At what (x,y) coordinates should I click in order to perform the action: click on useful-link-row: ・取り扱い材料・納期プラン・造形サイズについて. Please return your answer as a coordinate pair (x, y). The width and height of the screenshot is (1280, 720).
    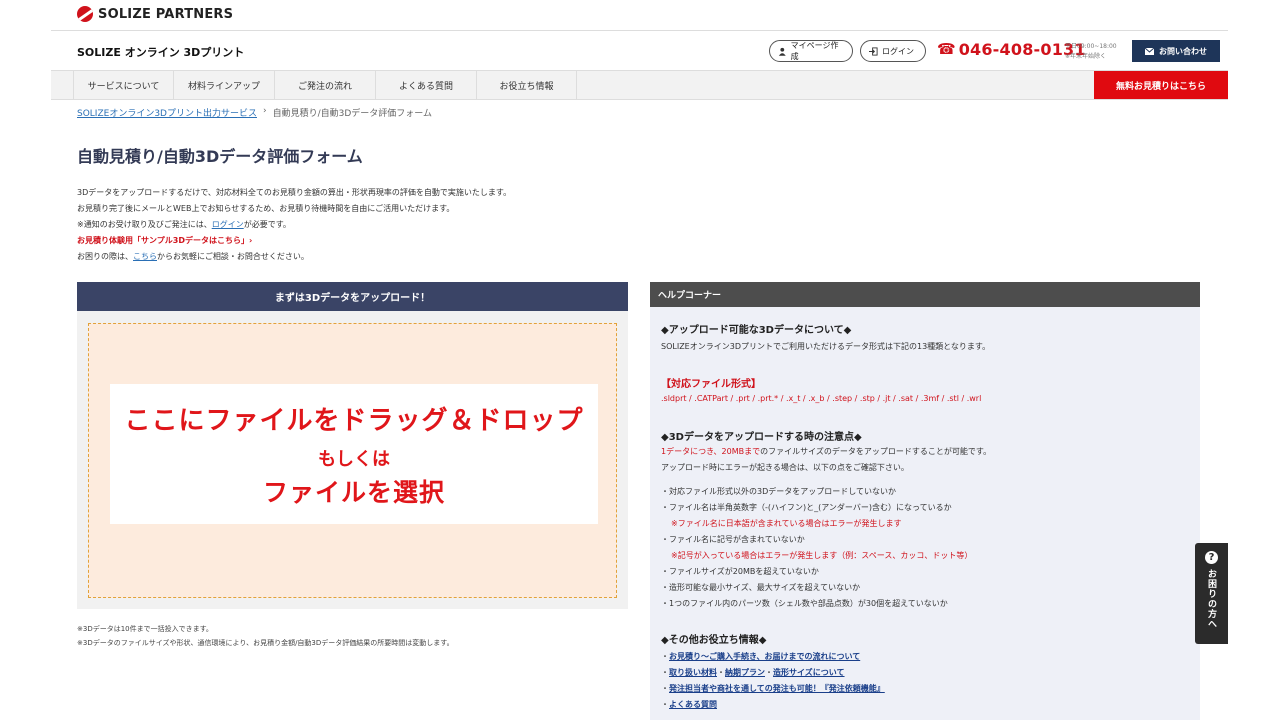
    Looking at the image, I should click on (753, 672).